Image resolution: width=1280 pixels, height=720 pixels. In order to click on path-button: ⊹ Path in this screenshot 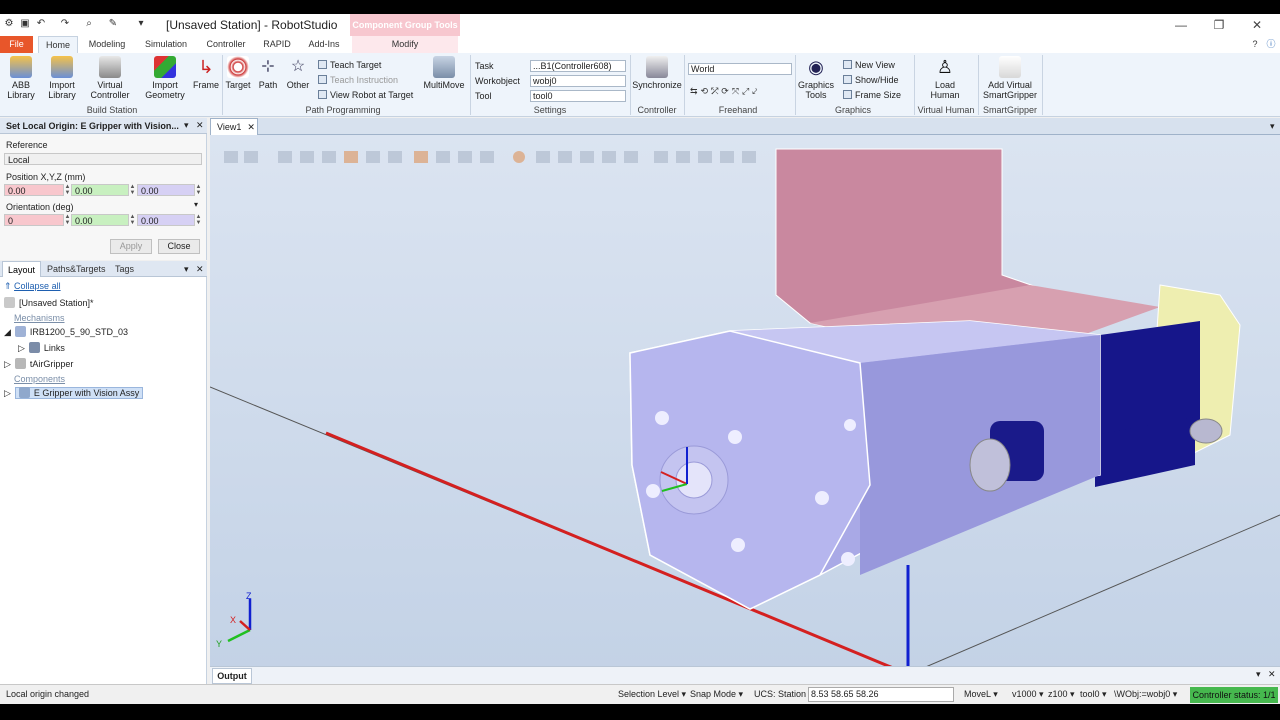, I will do `click(268, 73)`.